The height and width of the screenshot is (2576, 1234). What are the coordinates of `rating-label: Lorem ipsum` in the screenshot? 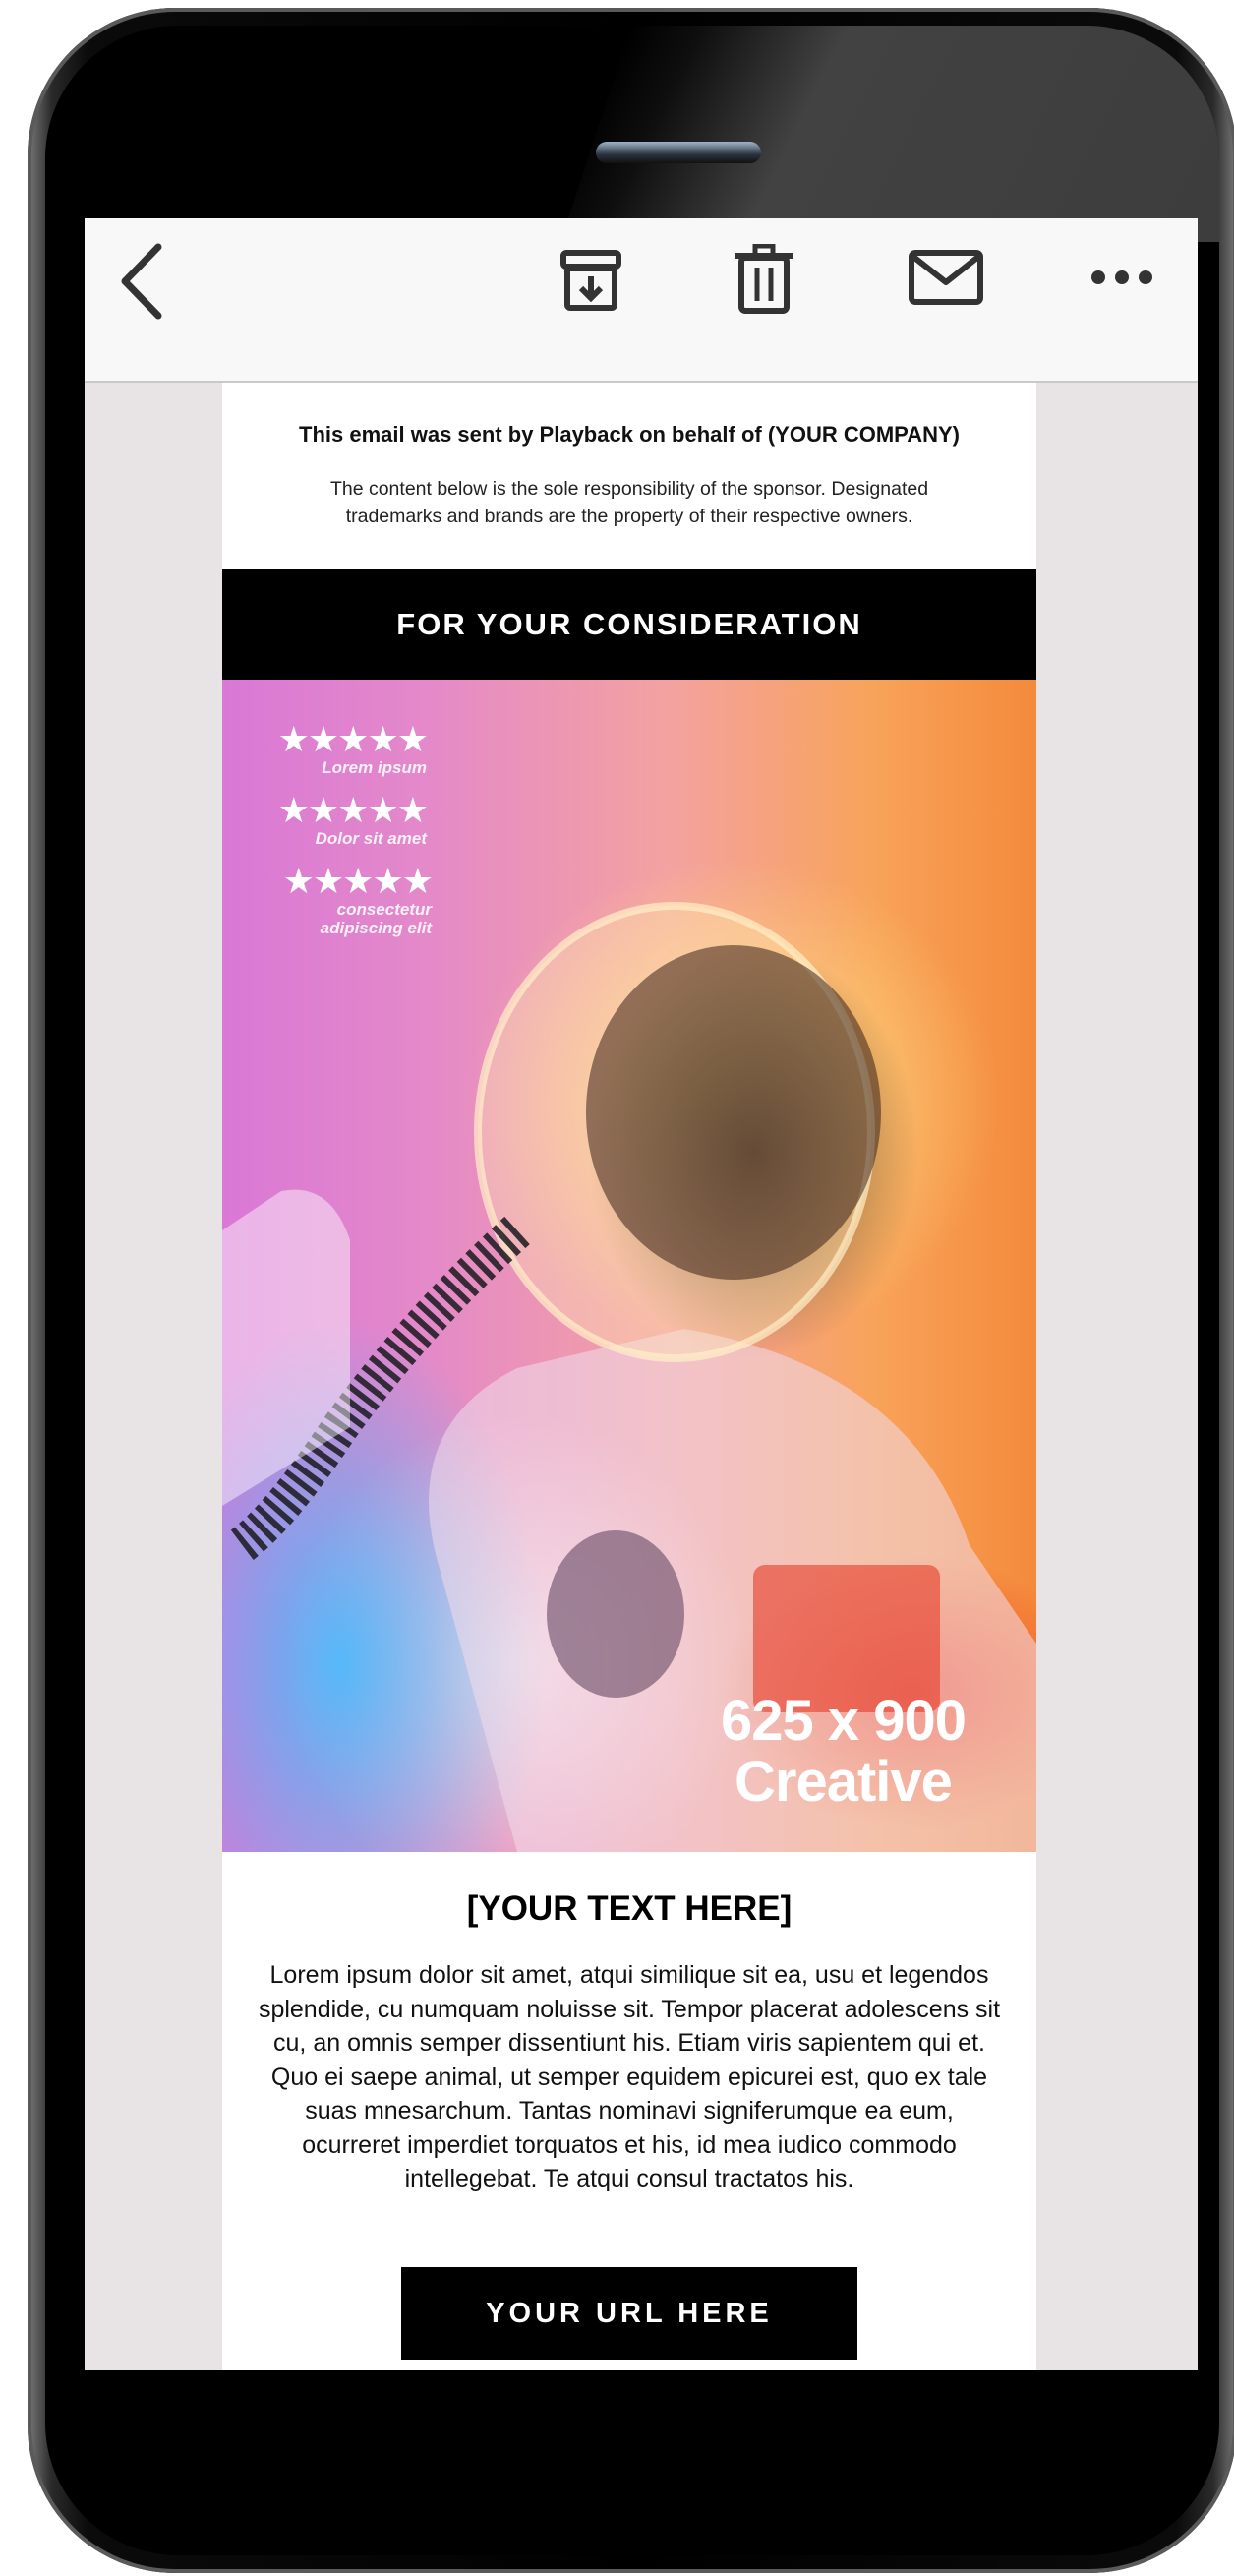 It's located at (374, 767).